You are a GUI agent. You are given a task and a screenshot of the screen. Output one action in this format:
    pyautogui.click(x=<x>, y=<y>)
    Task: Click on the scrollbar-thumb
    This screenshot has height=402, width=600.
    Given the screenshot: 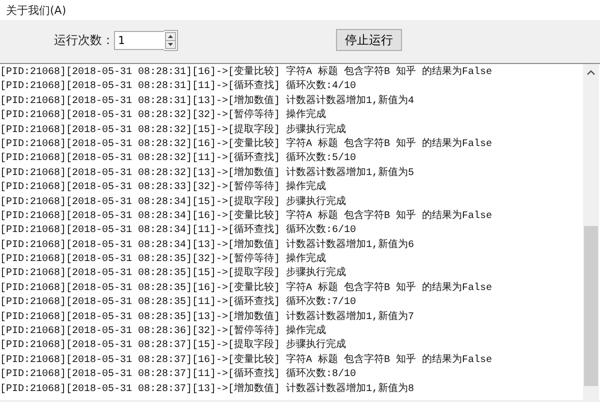 What is the action you would take?
    pyautogui.click(x=591, y=306)
    